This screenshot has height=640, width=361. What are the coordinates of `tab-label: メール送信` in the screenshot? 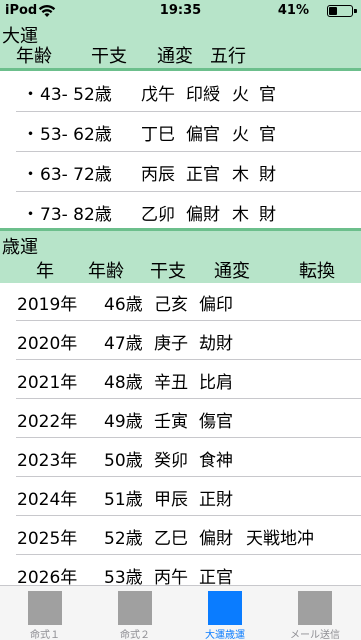 It's located at (315, 635).